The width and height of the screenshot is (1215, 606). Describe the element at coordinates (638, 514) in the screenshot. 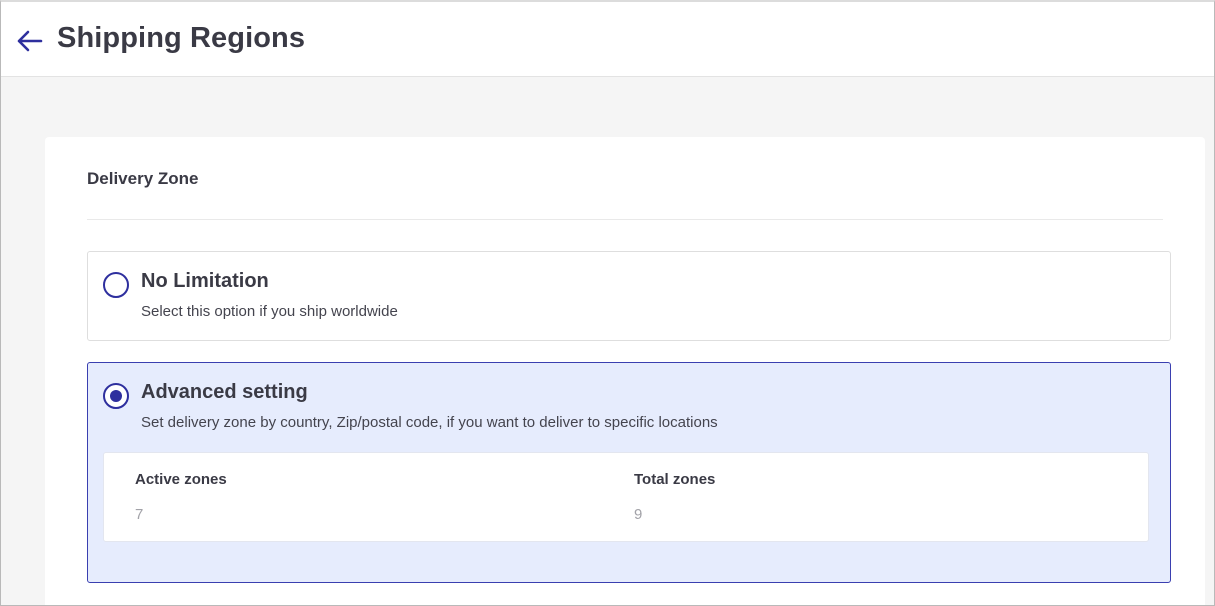

I see `total-zones-value: 9` at that location.